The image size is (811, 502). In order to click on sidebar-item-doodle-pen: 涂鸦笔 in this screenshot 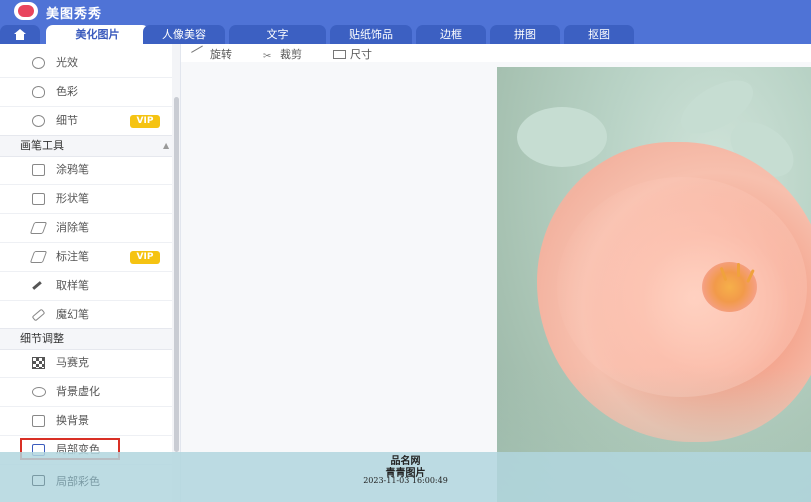, I will do `click(86, 170)`.